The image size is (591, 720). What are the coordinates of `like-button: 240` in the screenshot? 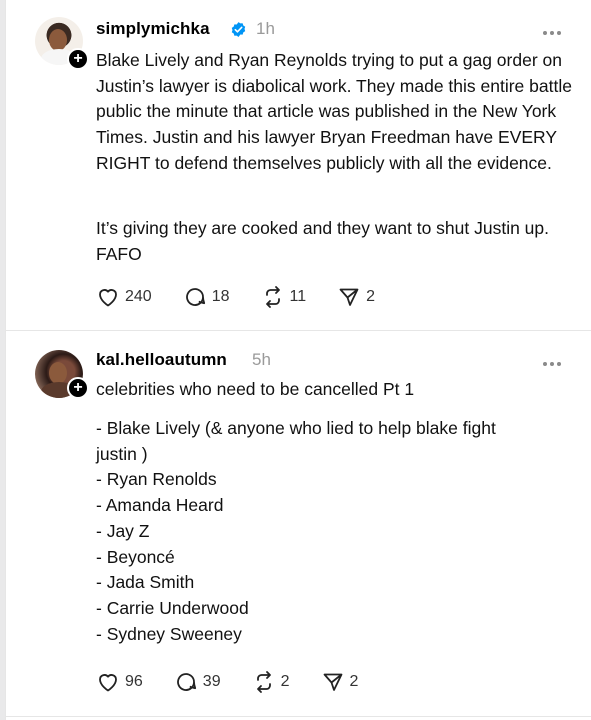 It's located at (124, 297).